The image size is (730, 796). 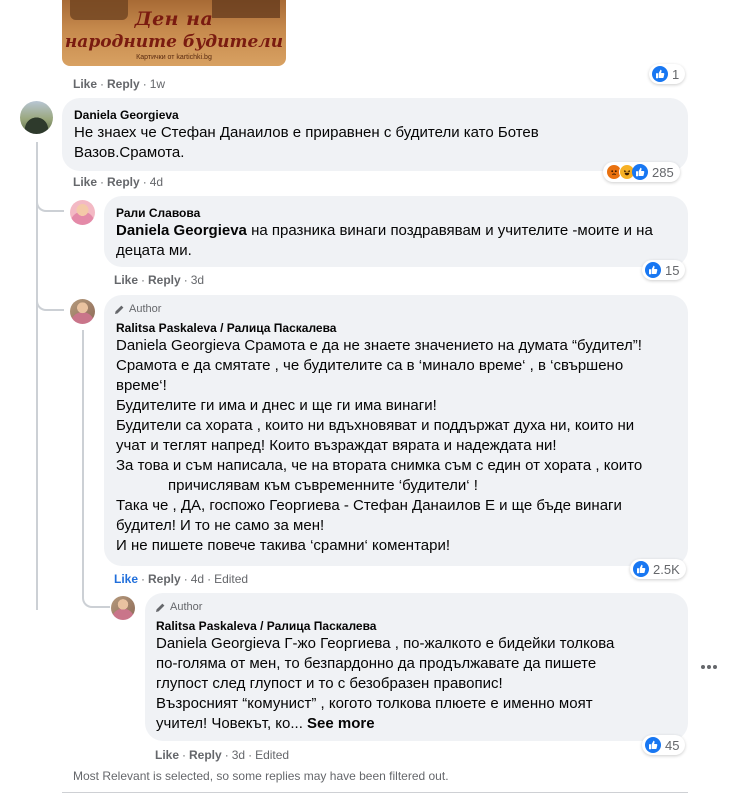 What do you see at coordinates (174, 19) in the screenshot?
I see `image-text-line1: Ден на` at bounding box center [174, 19].